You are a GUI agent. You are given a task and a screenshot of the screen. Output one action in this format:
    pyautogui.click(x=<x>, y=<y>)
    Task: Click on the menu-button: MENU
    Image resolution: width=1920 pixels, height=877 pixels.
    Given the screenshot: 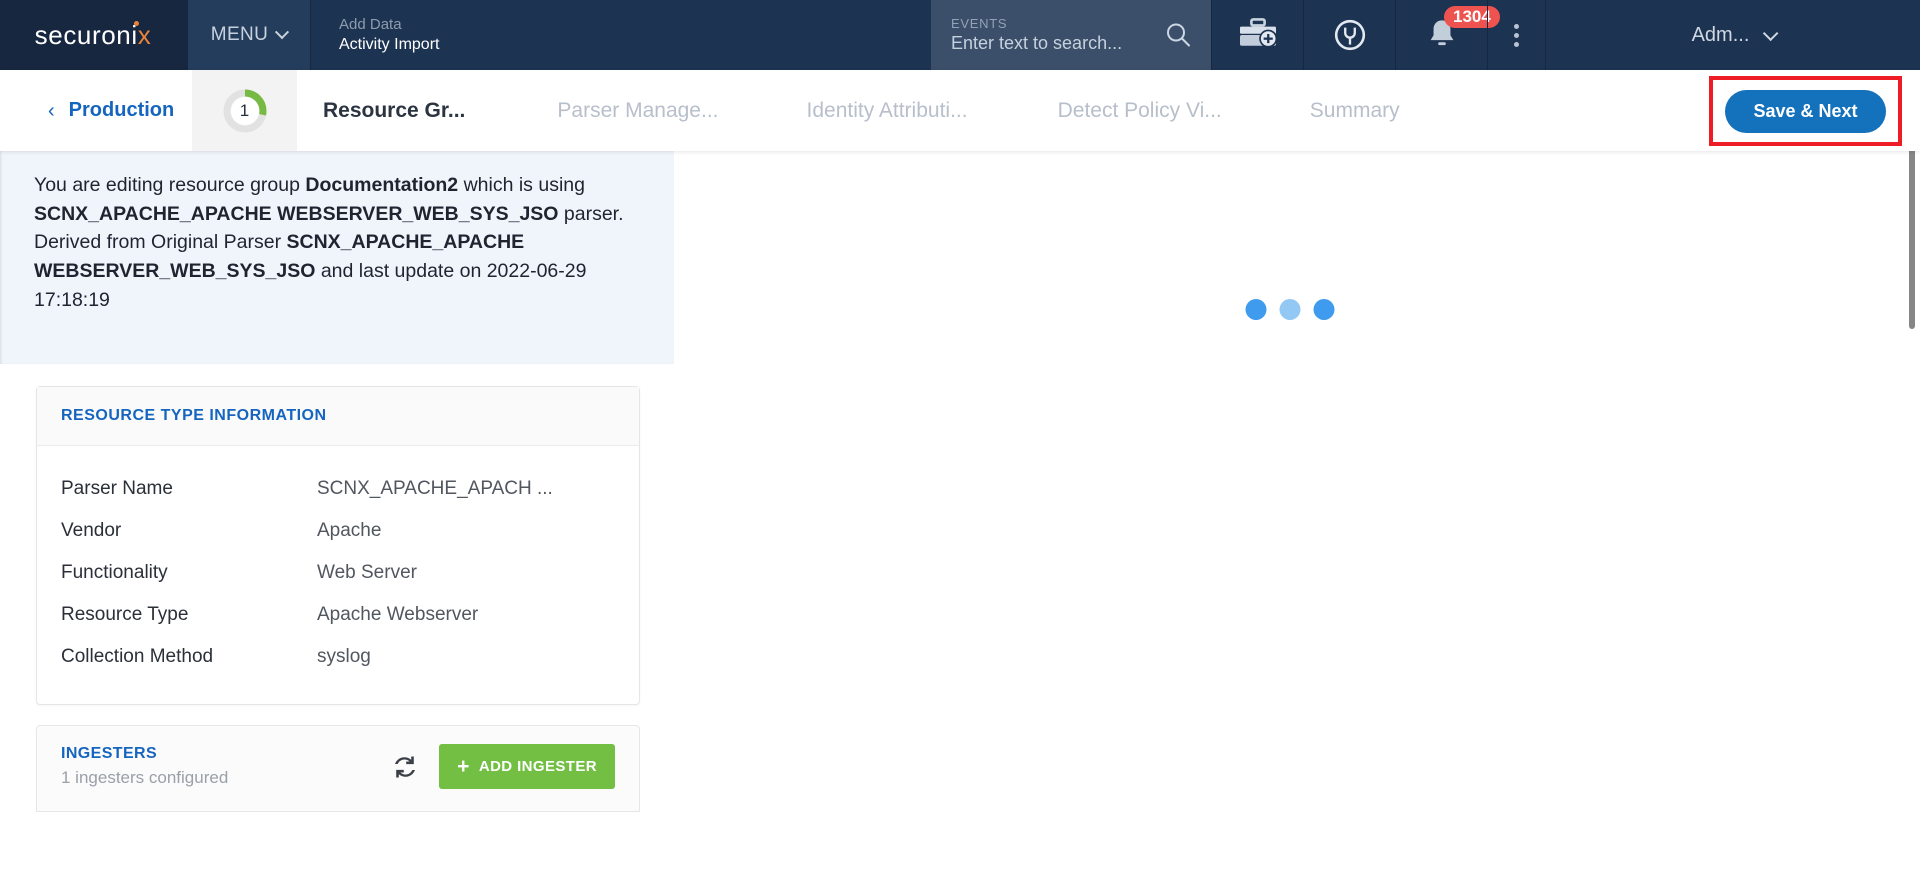 What is the action you would take?
    pyautogui.click(x=249, y=35)
    